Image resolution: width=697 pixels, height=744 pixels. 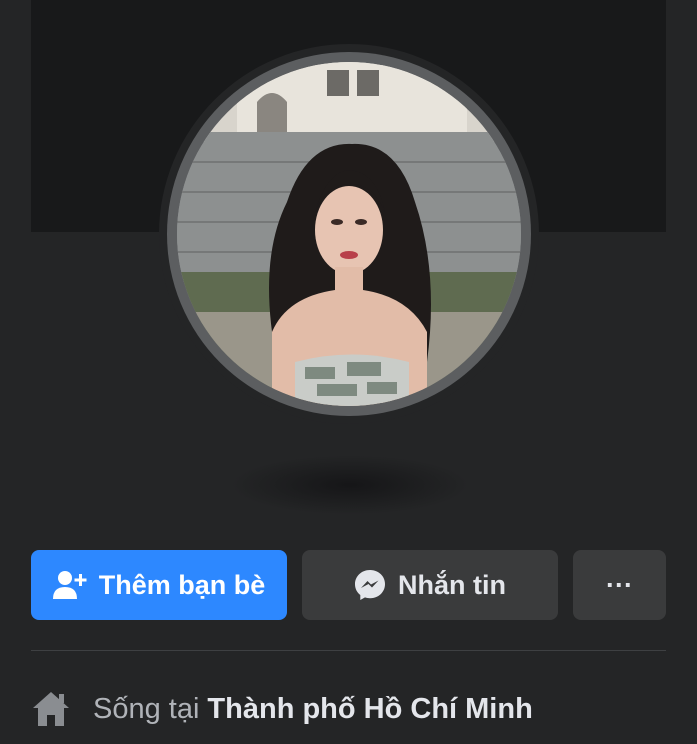 What do you see at coordinates (370, 585) in the screenshot?
I see `messenger-icon` at bounding box center [370, 585].